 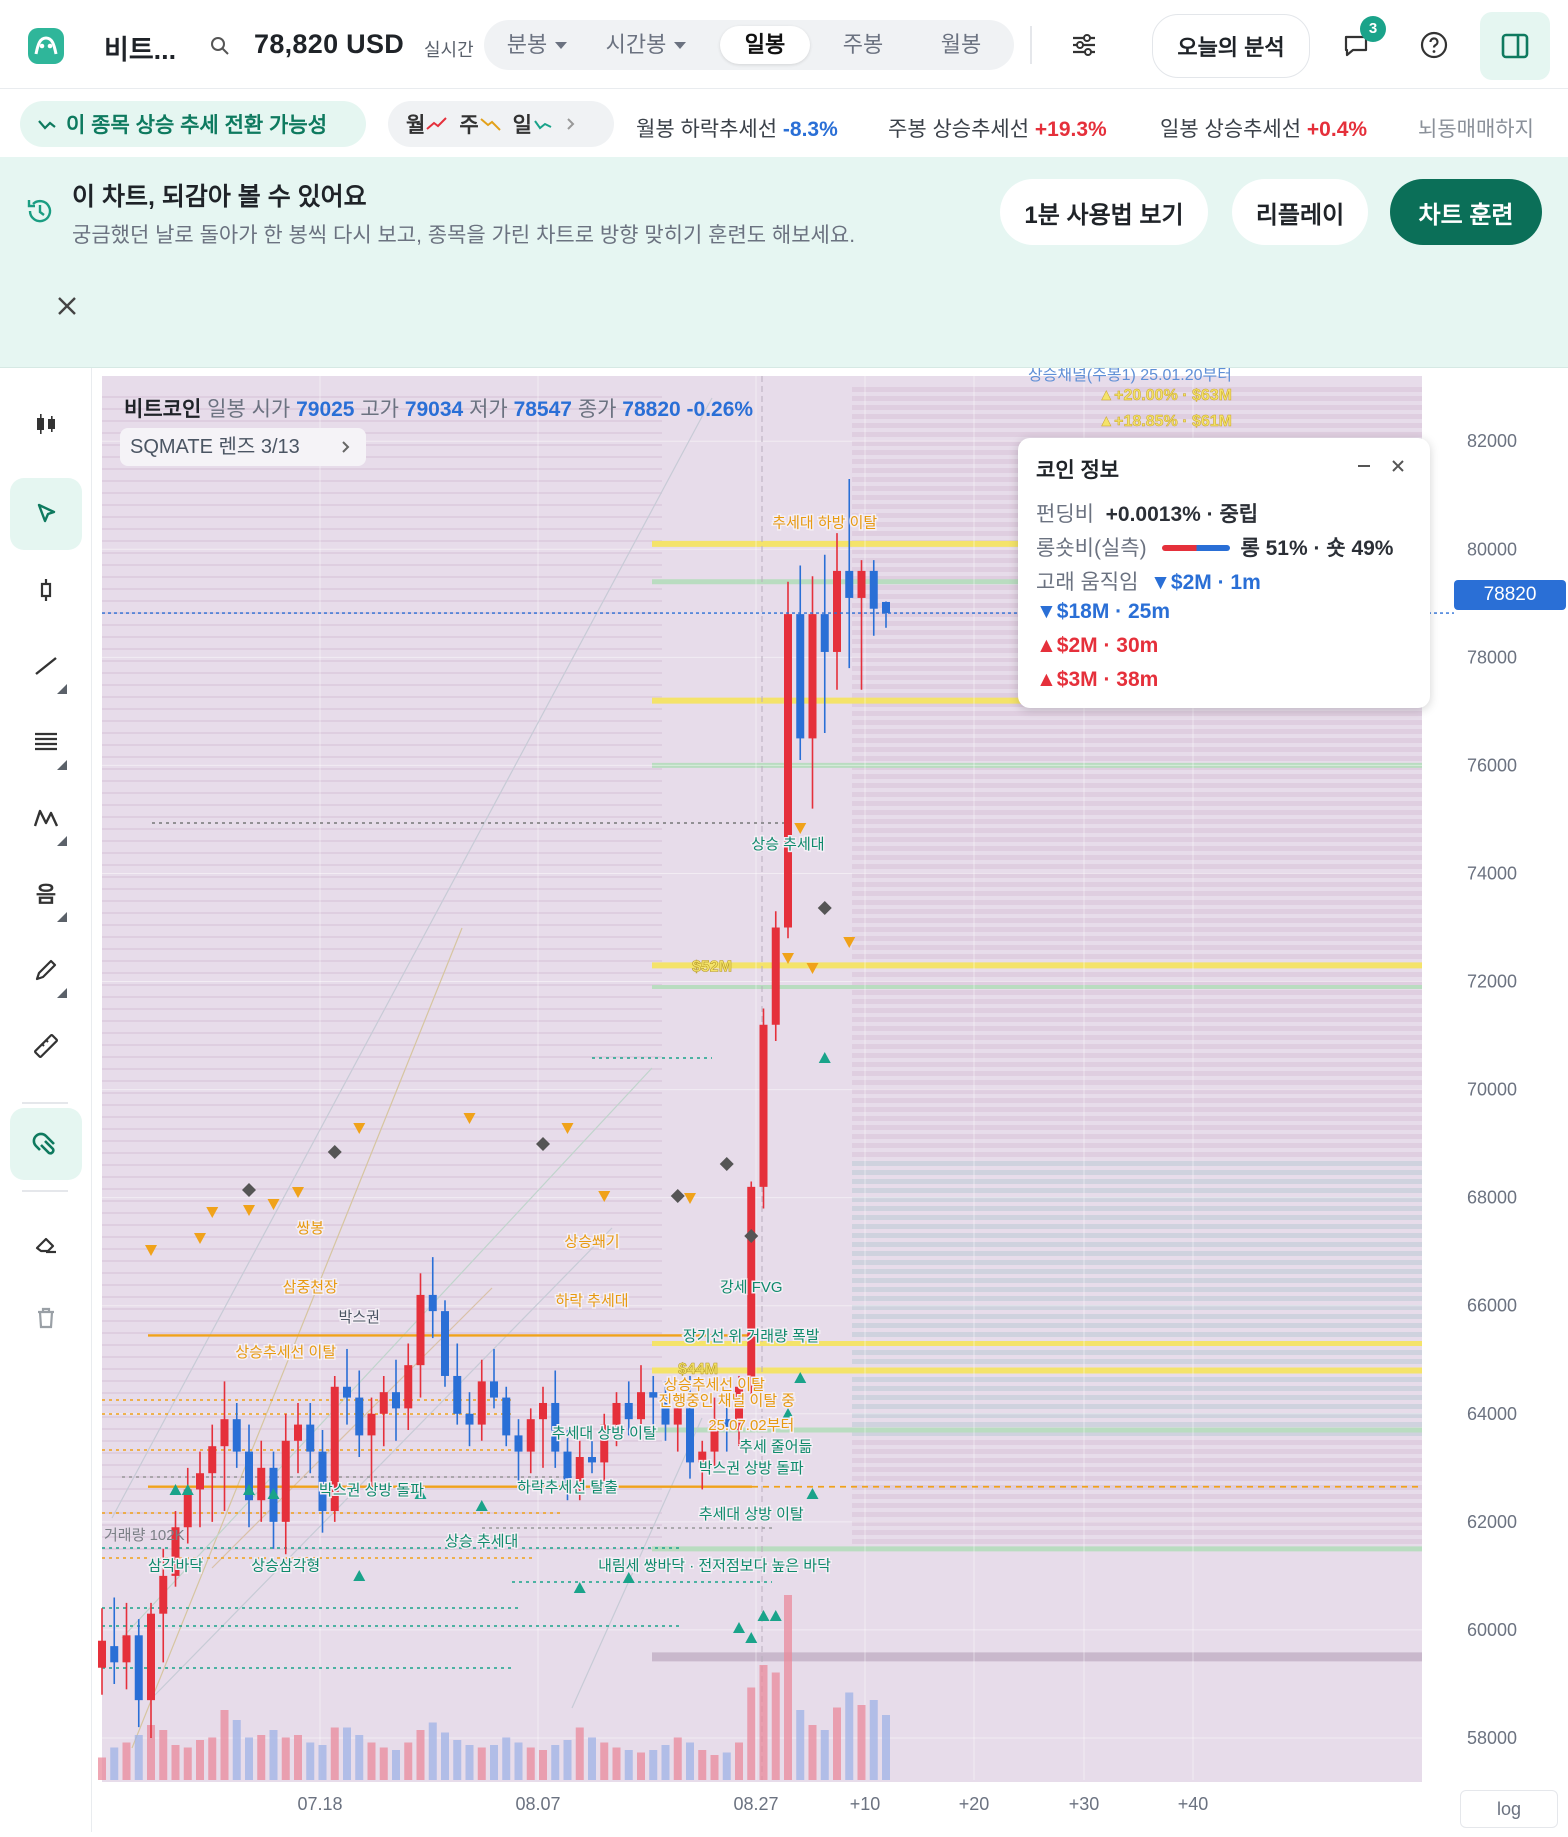 I want to click on candle-bar-icon, so click(x=46, y=590).